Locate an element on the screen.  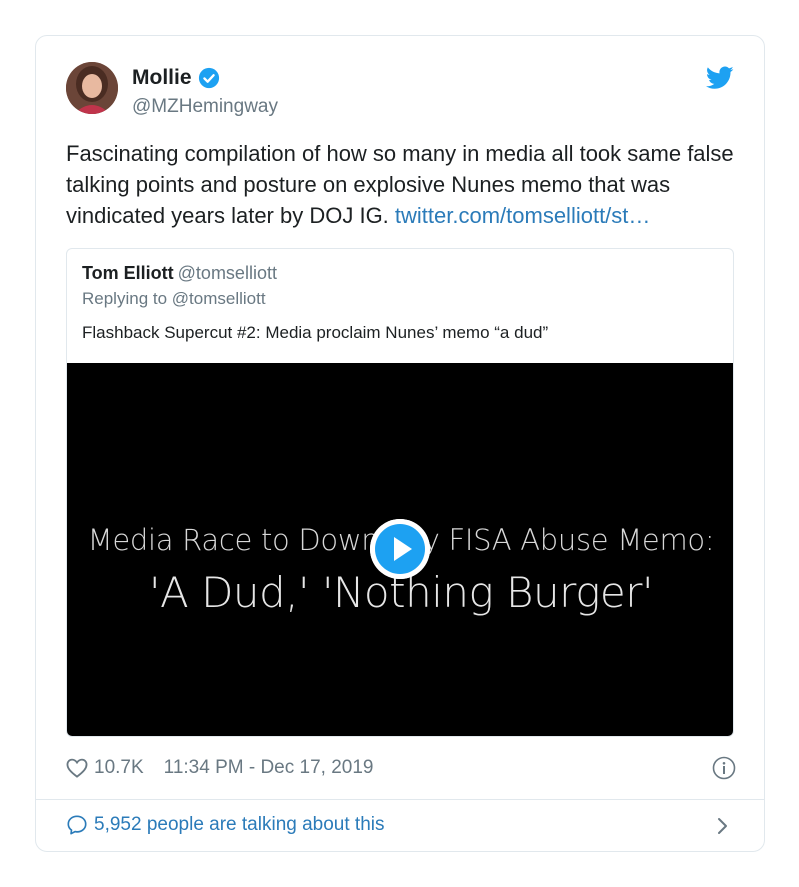
twitter-bird-icon is located at coordinates (719, 78).